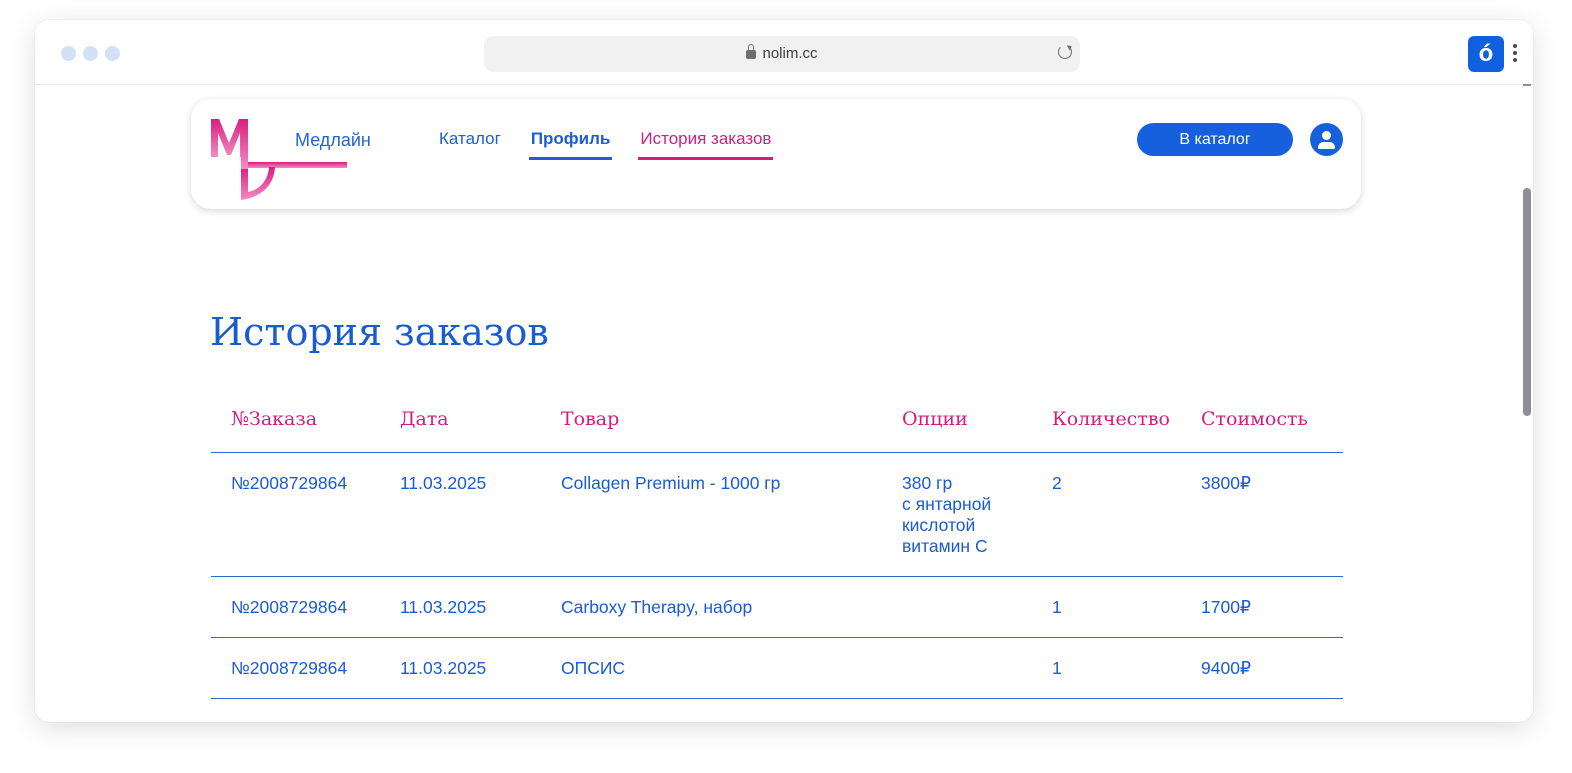 Image resolution: width=1572 pixels, height=773 pixels. I want to click on option-line: 380 гр, so click(927, 483).